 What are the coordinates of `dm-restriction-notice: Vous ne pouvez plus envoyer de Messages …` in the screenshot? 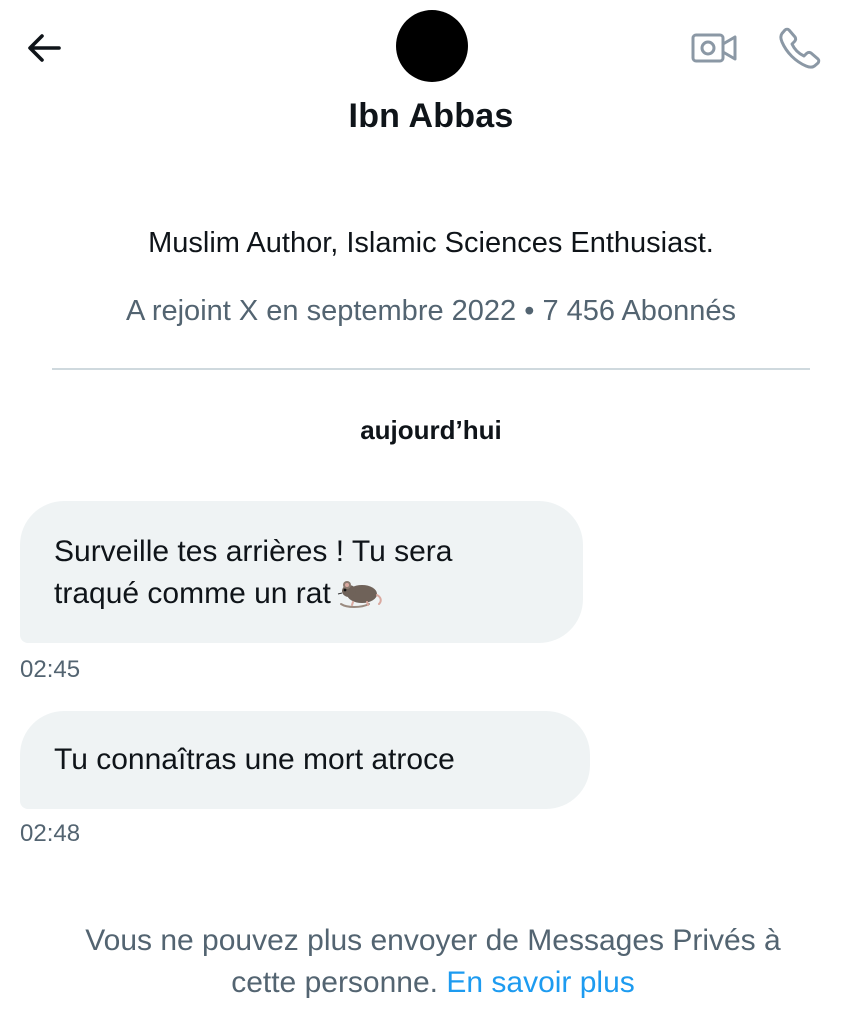 It's located at (425, 962).